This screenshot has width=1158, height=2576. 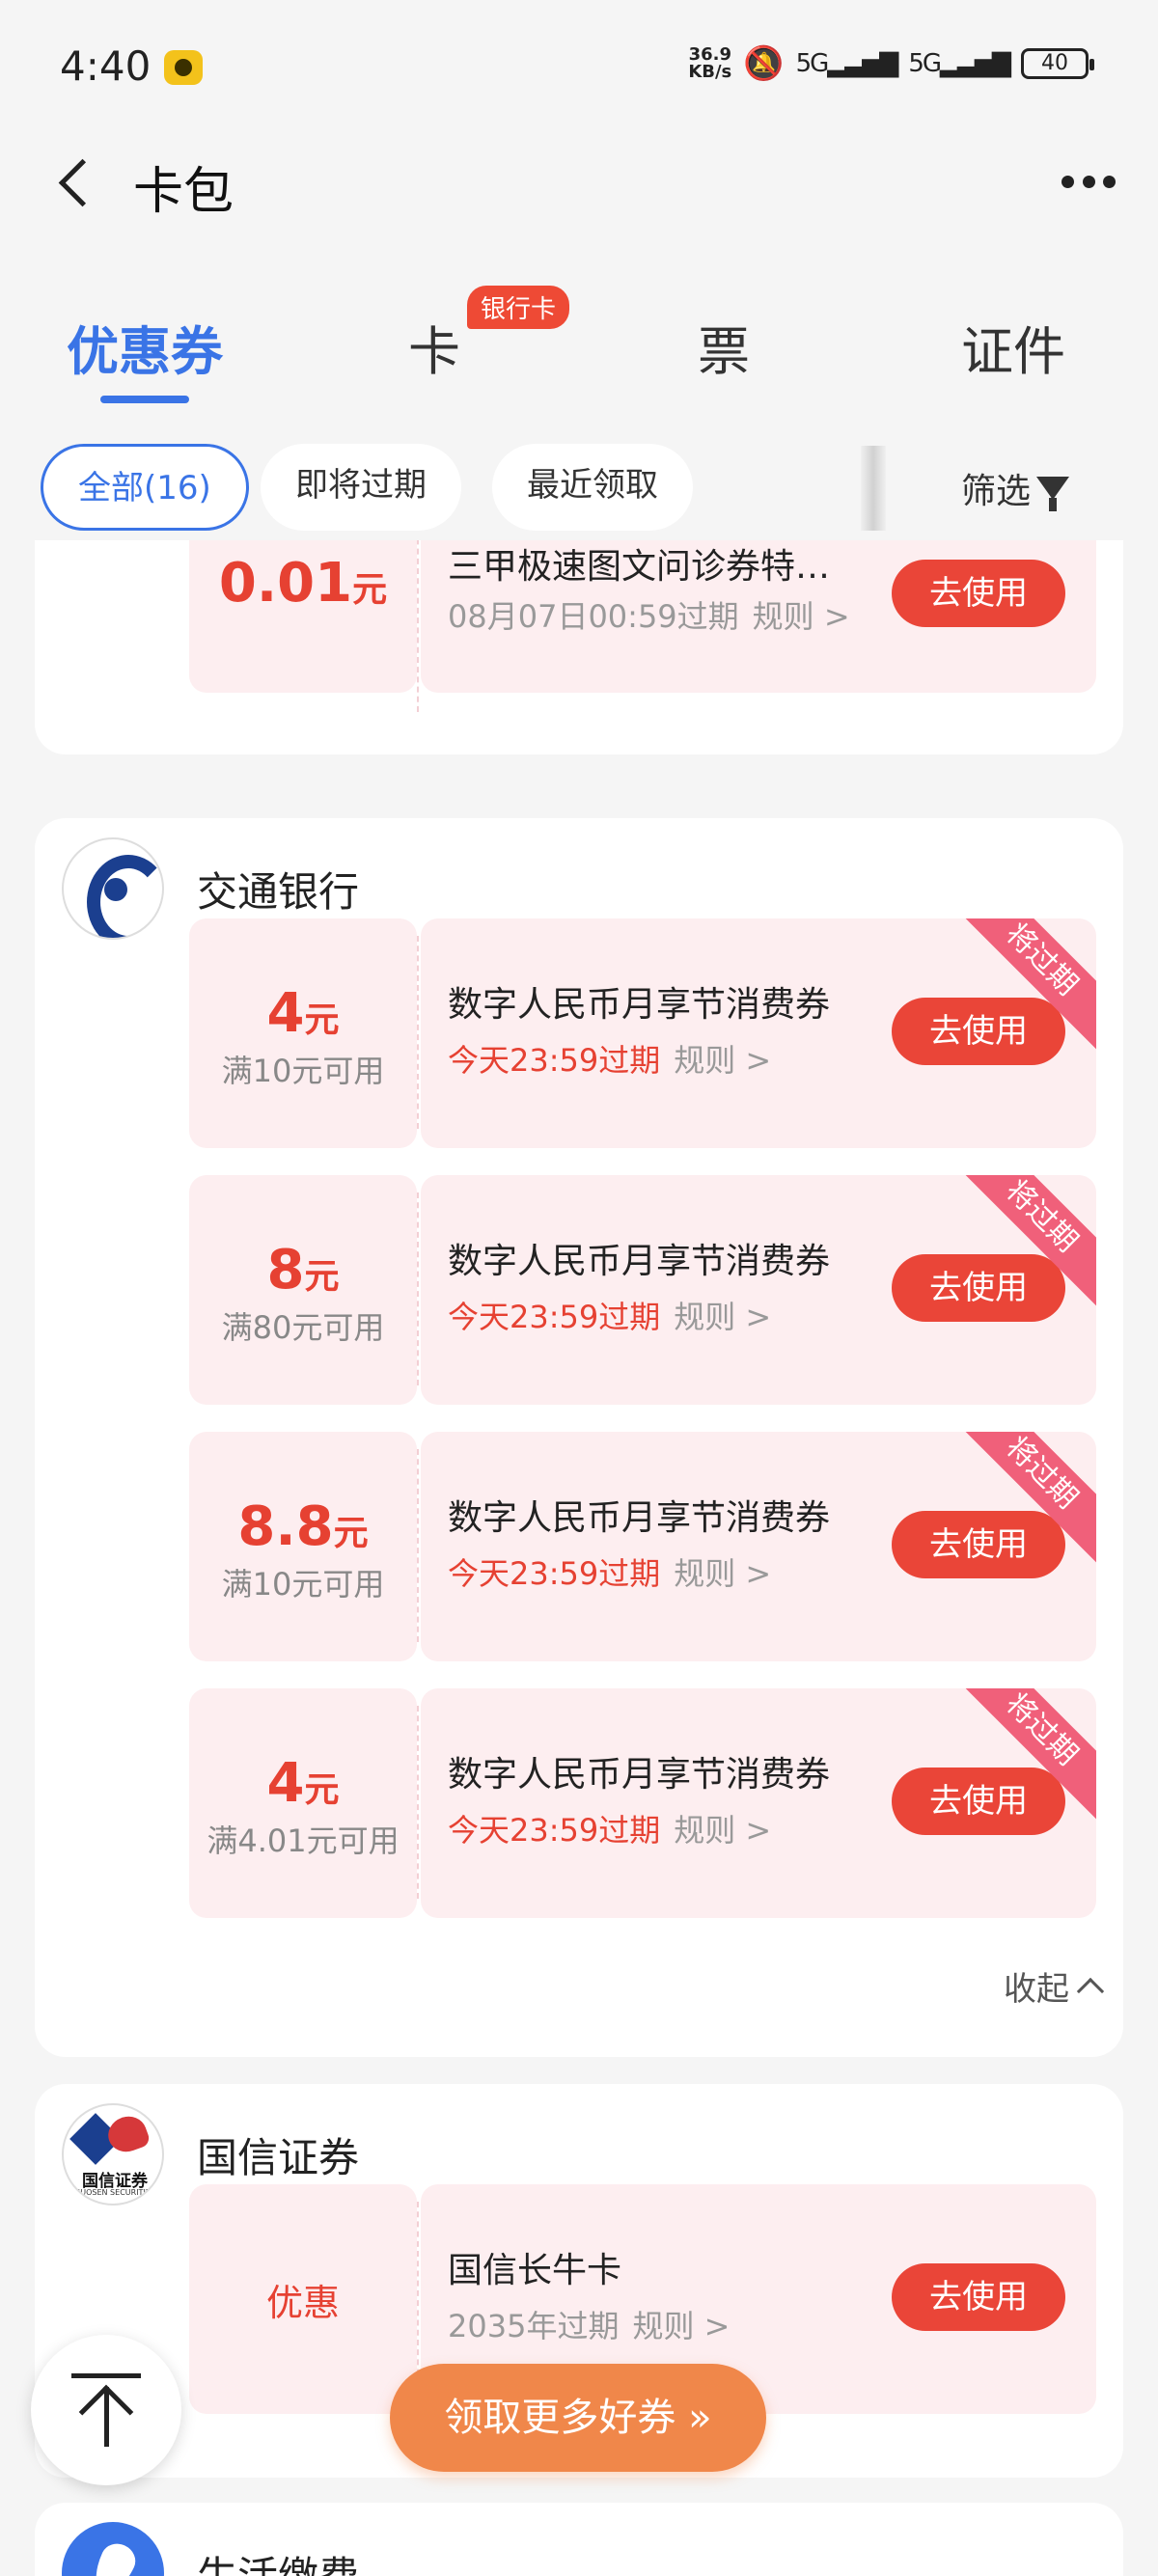 I want to click on coupon-amount-panel: 优惠, so click(x=304, y=2299).